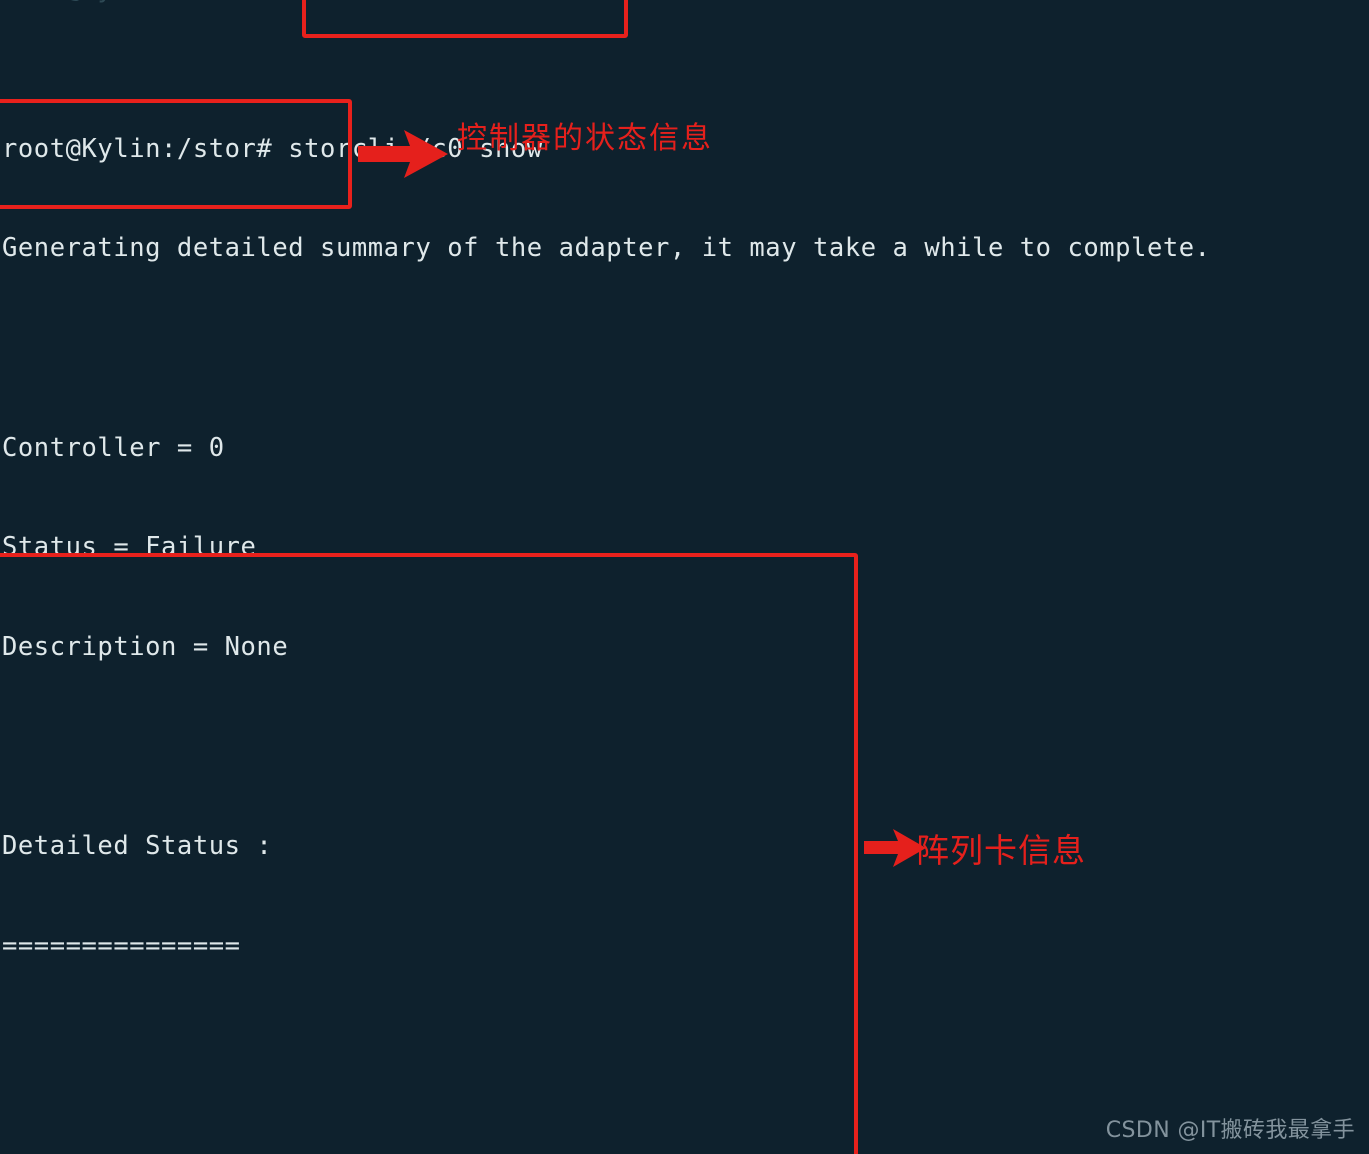 The image size is (1369, 1154). What do you see at coordinates (1230, 1130) in the screenshot?
I see `watermark: CSDN @IT搬砖我最拿手` at bounding box center [1230, 1130].